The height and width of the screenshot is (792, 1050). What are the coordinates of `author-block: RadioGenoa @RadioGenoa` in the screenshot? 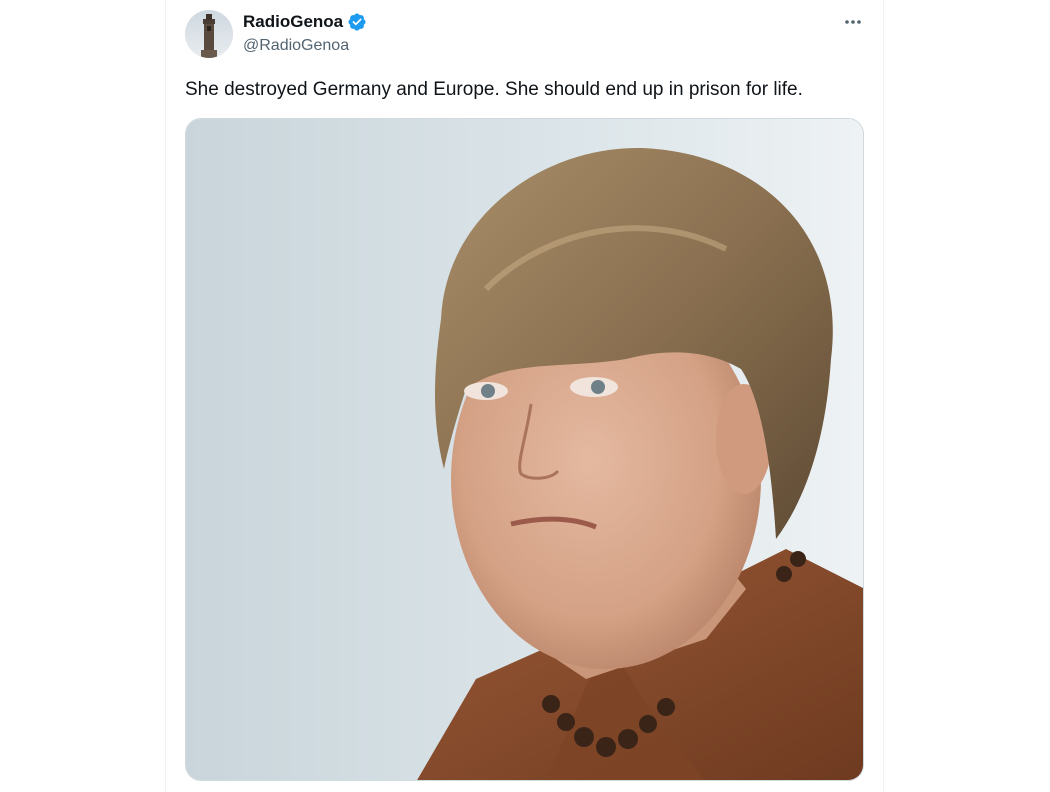 It's located at (305, 33).